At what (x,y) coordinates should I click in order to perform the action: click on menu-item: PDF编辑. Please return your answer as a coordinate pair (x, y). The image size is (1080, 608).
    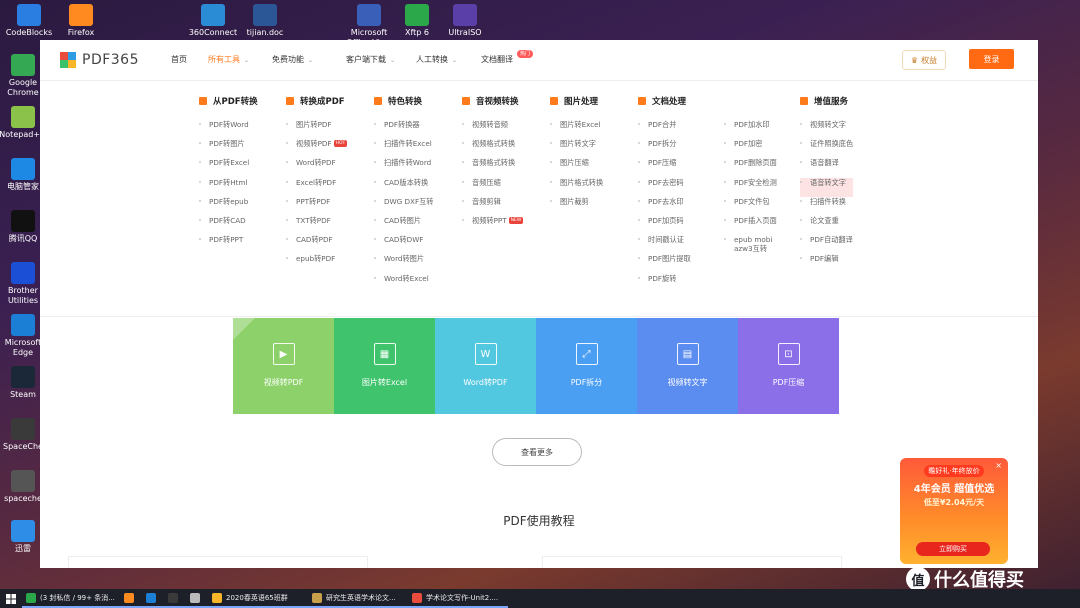
    Looking at the image, I should click on (826, 263).